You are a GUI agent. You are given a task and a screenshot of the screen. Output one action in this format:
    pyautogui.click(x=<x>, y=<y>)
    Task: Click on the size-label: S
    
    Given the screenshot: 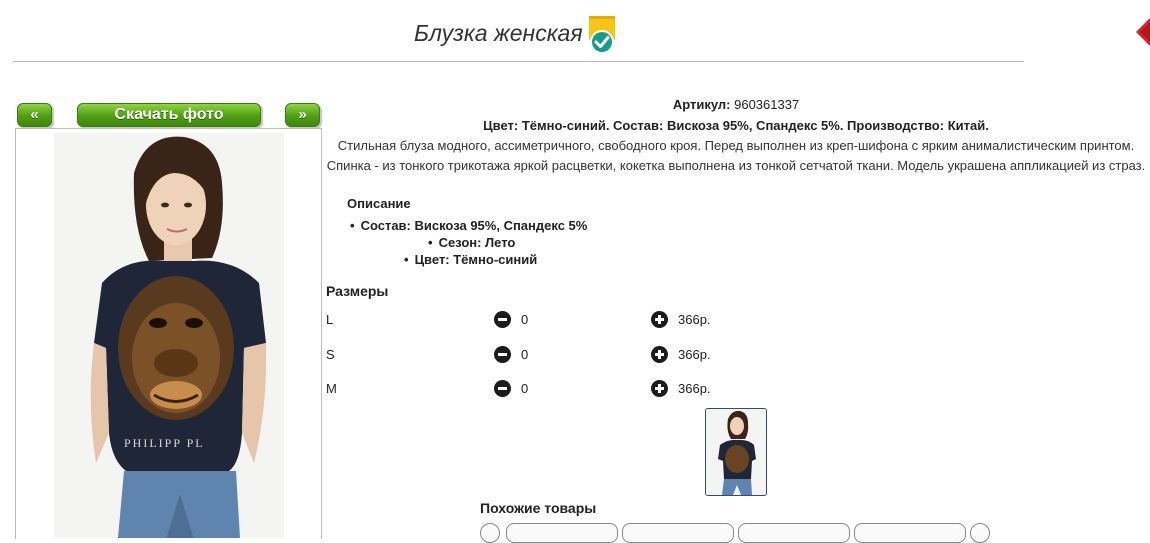 What is the action you would take?
    pyautogui.click(x=330, y=354)
    